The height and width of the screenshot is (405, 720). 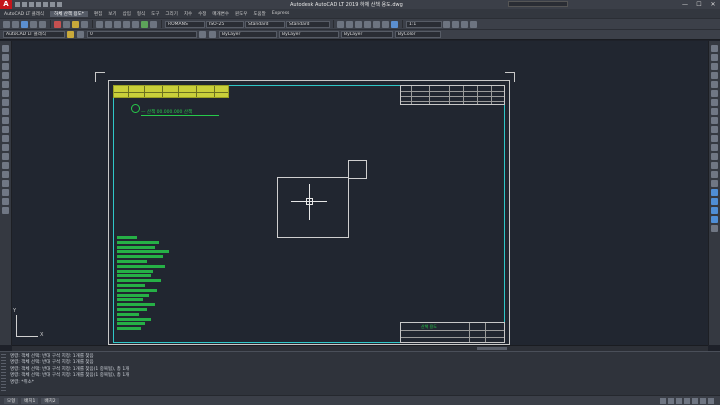 What do you see at coordinates (33, 24) in the screenshot?
I see `plot-icon` at bounding box center [33, 24].